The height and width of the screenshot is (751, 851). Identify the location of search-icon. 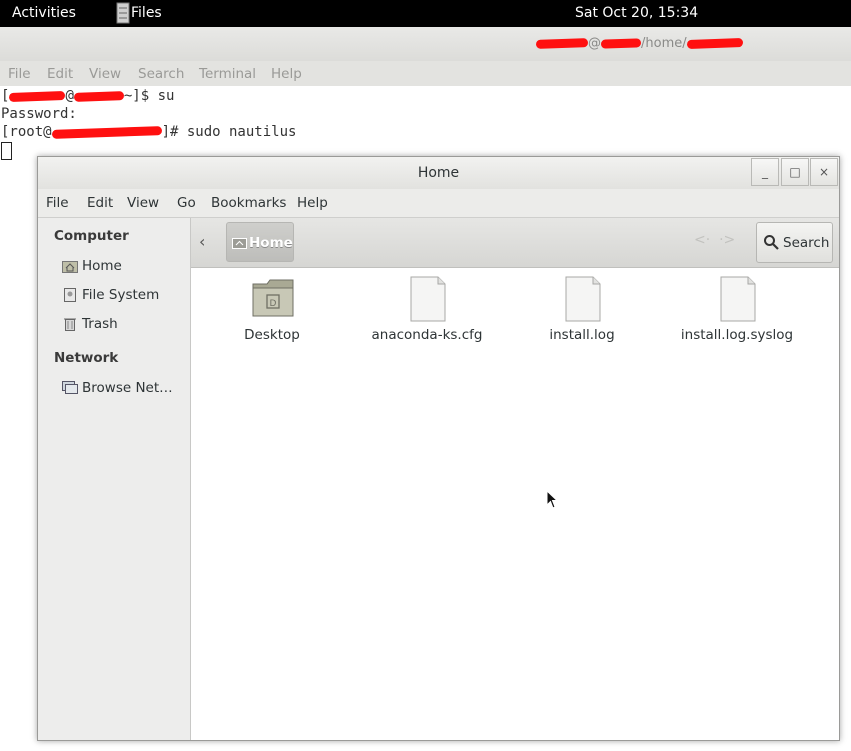
(771, 242).